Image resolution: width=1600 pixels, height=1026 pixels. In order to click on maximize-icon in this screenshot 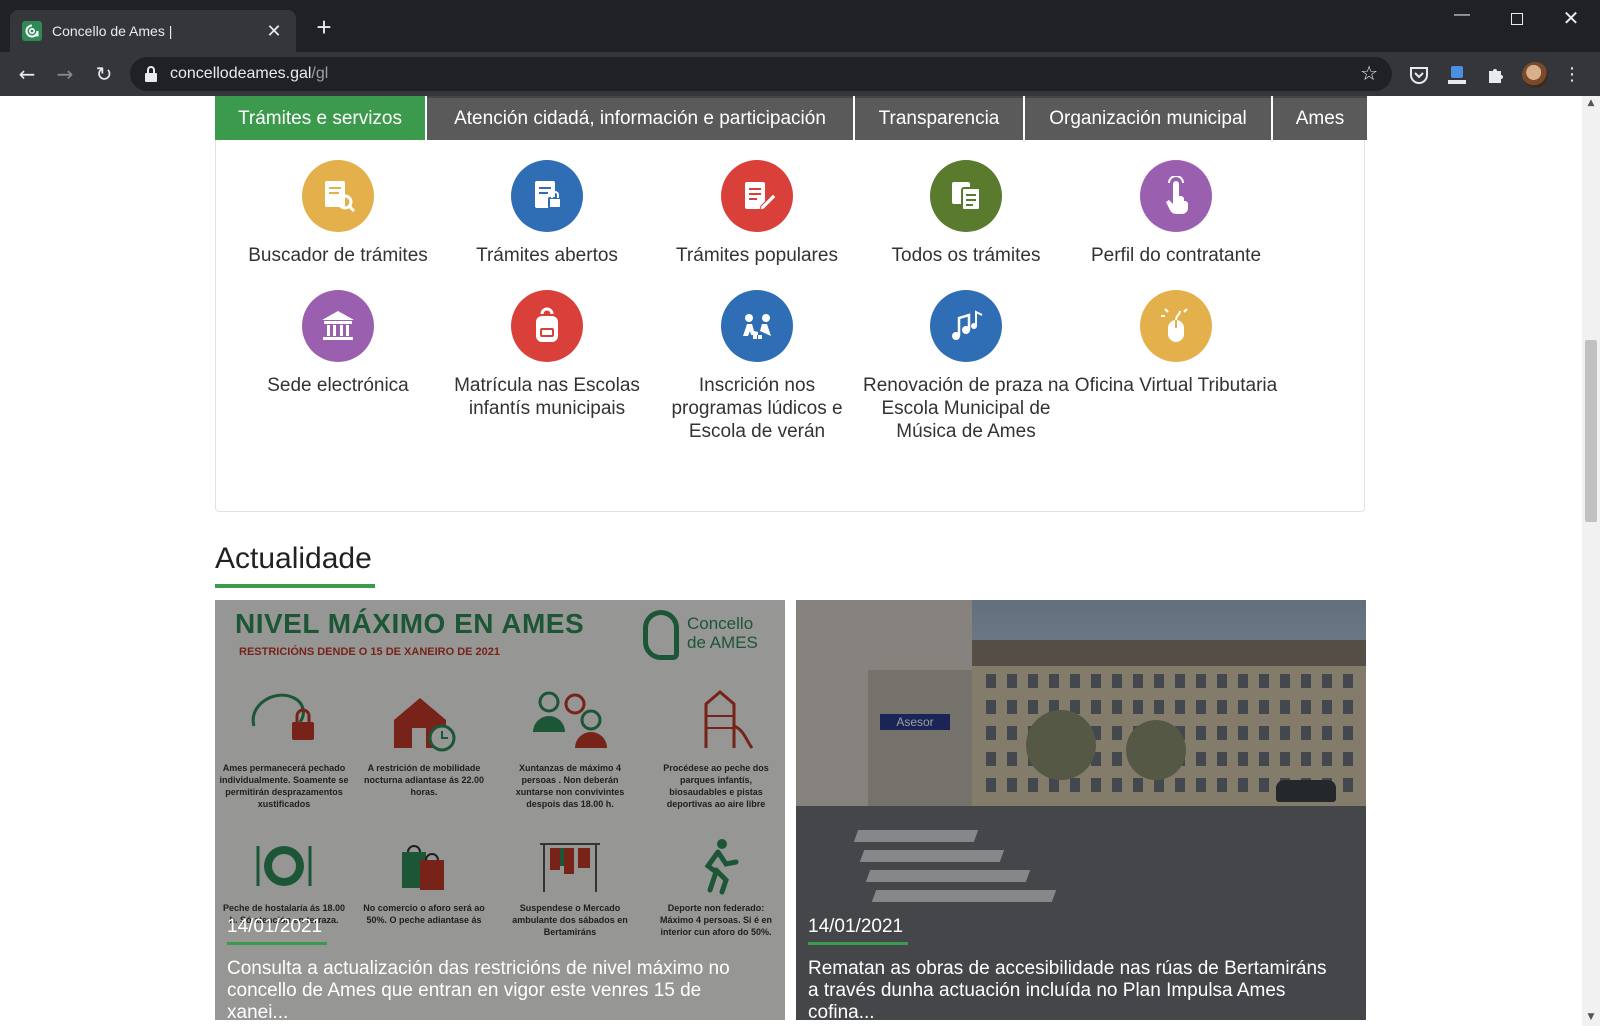, I will do `click(1517, 19)`.